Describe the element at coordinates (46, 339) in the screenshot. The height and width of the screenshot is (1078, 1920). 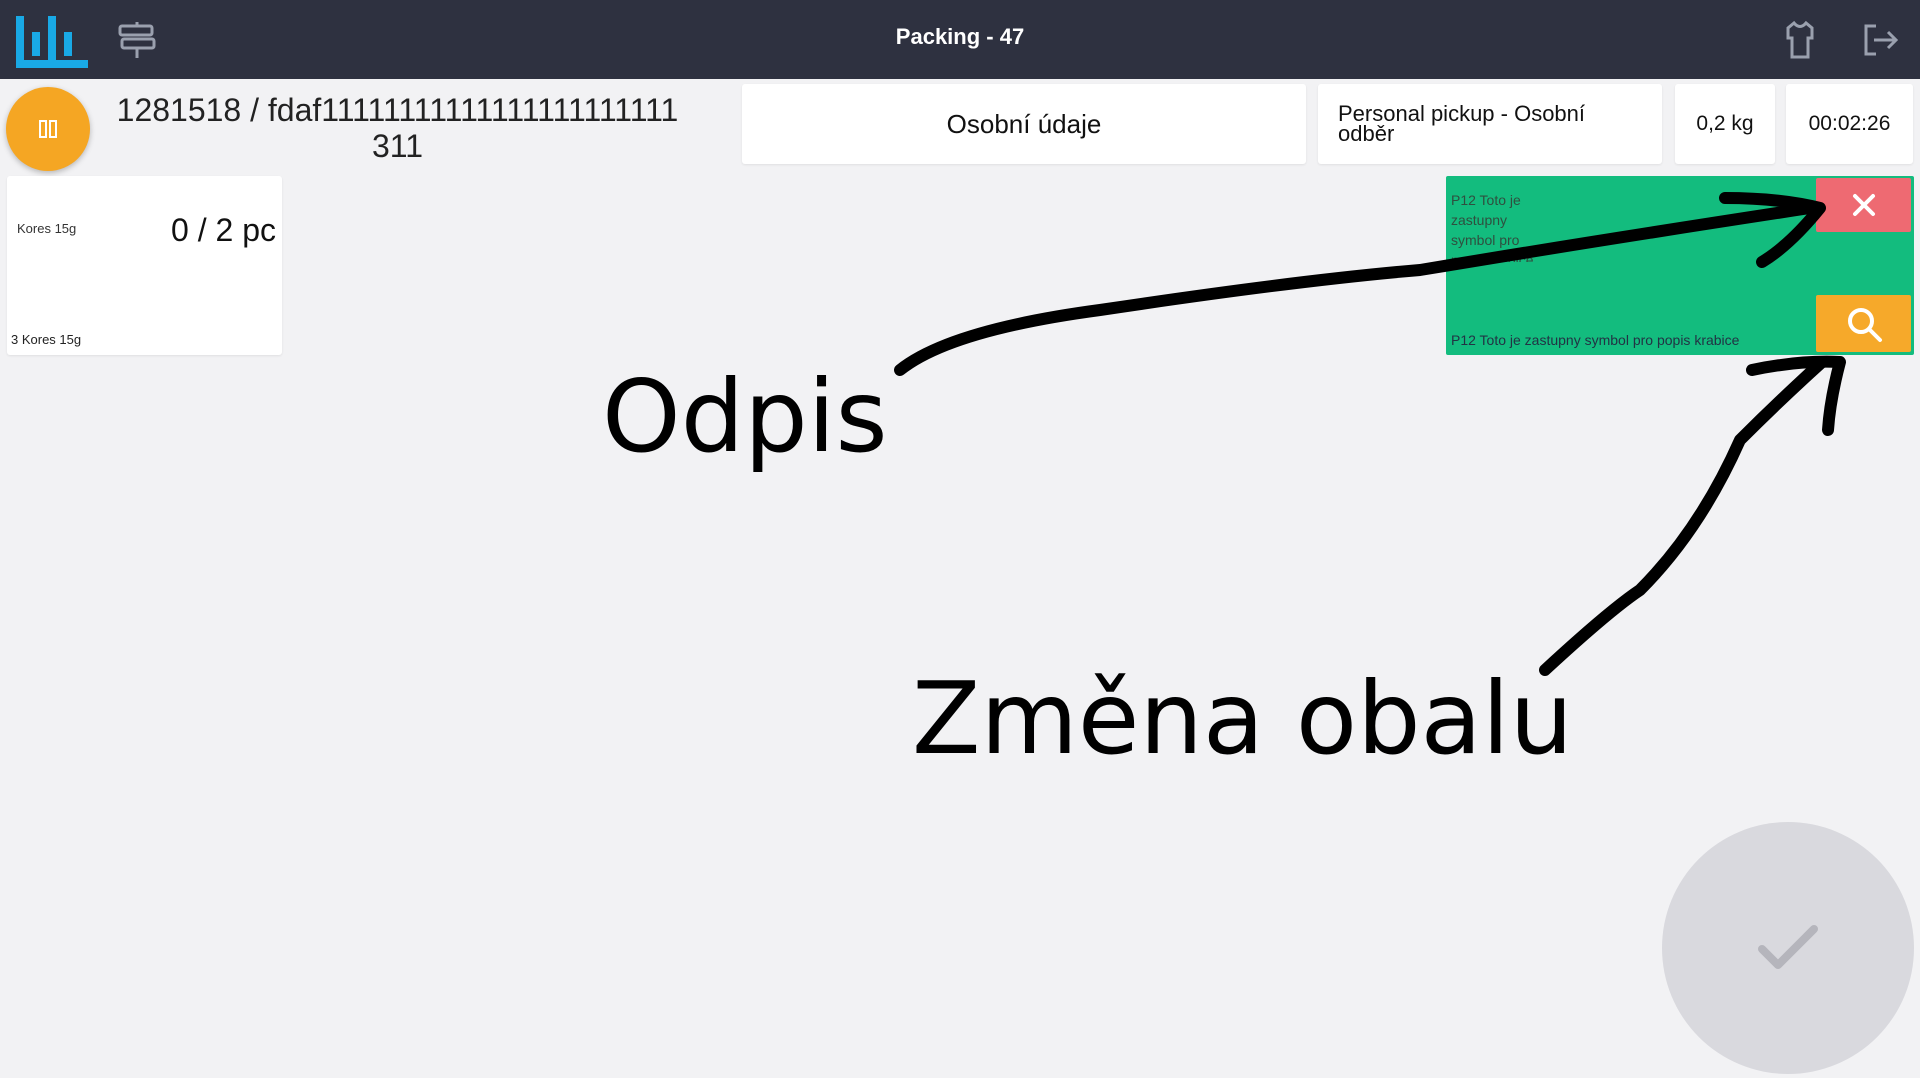
I see `product-name: 3 Kores 15g` at that location.